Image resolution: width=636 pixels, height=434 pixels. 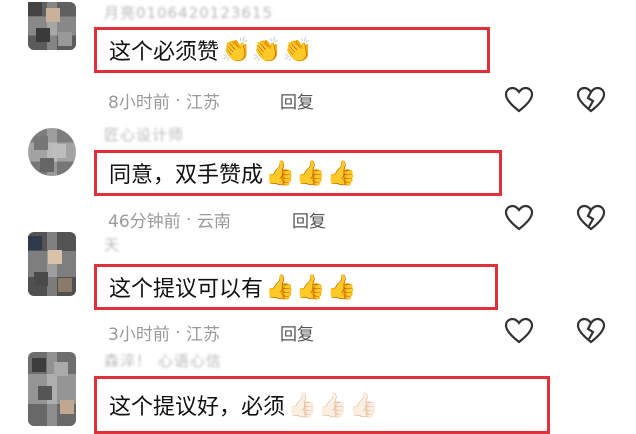 What do you see at coordinates (186, 289) in the screenshot?
I see `comment-text: 这个提议可以有` at bounding box center [186, 289].